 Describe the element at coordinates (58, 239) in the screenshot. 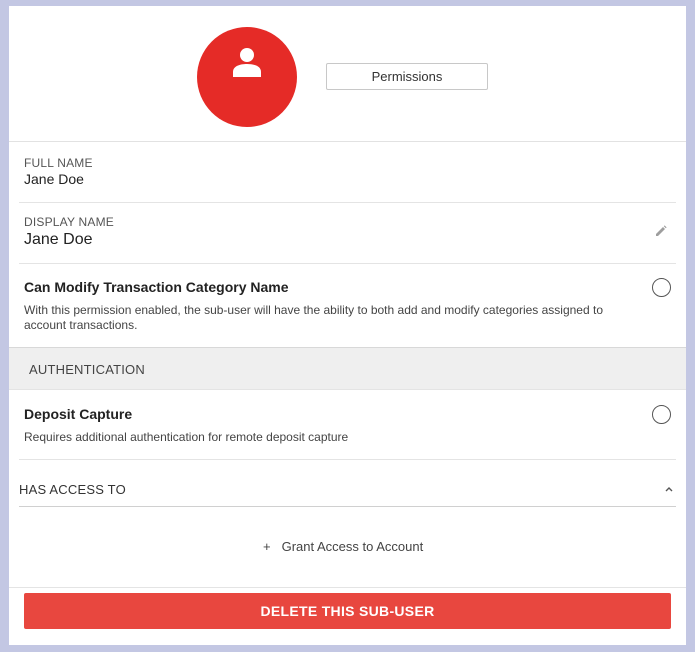

I see `display-name-value: Jane Doe` at that location.